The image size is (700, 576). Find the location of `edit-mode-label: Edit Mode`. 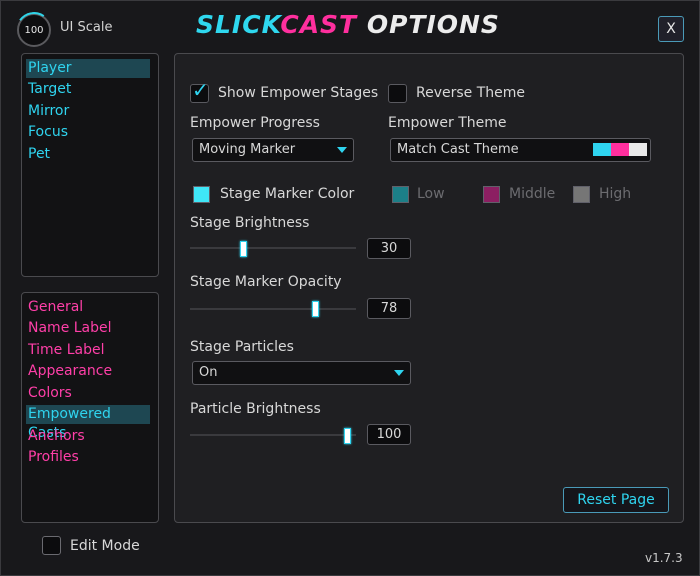

edit-mode-label: Edit Mode is located at coordinates (105, 546).